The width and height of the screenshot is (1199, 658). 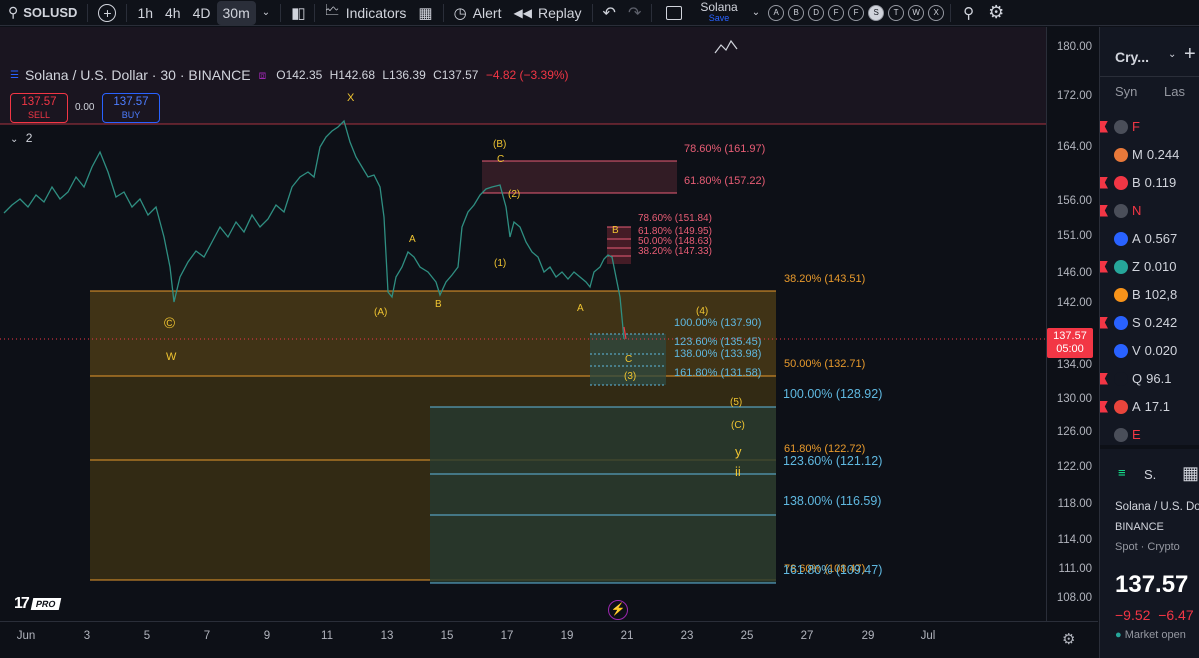 I want to click on layout-button-b-1: B, so click(x=796, y=12).